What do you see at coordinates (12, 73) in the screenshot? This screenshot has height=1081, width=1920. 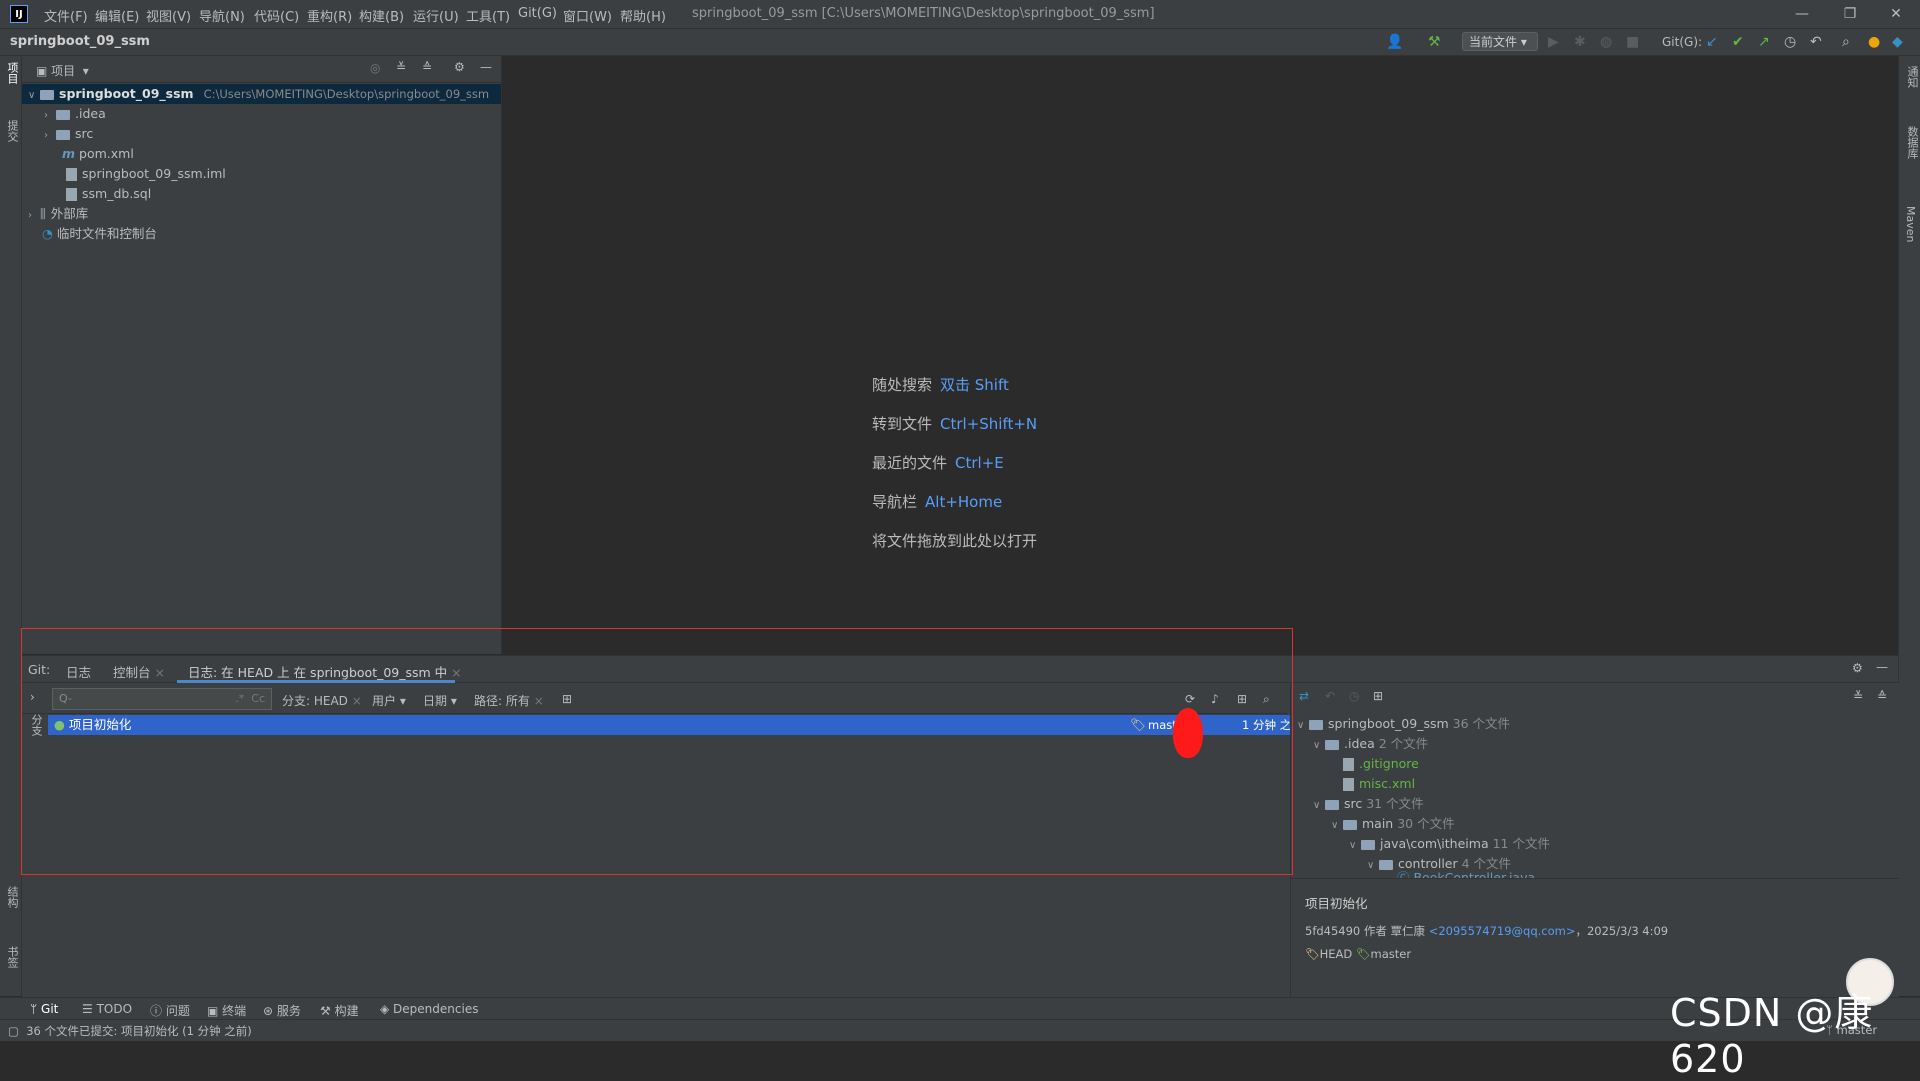 I see `project-tool-tab: 项目` at bounding box center [12, 73].